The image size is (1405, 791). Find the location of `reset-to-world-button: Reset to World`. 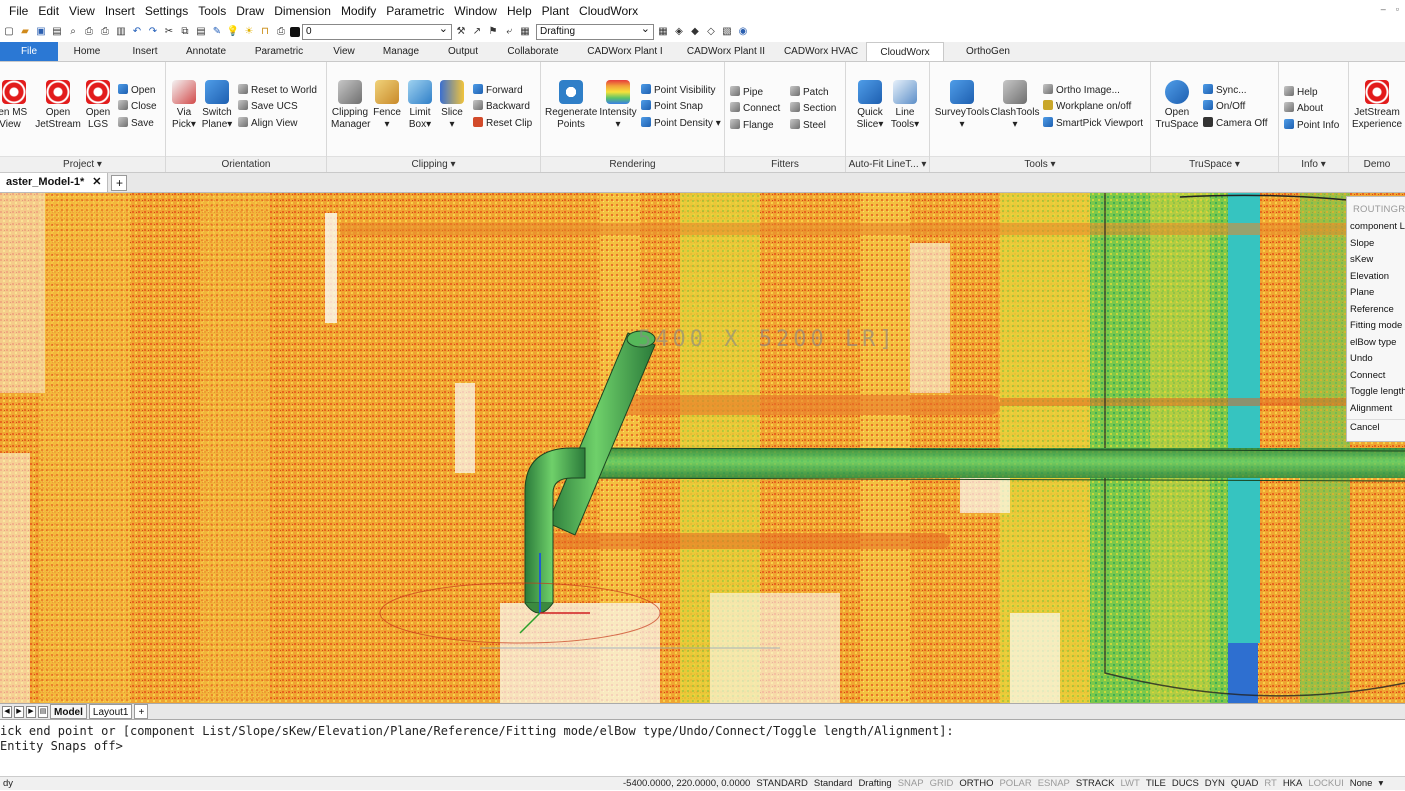

reset-to-world-button: Reset to World is located at coordinates (277, 91).